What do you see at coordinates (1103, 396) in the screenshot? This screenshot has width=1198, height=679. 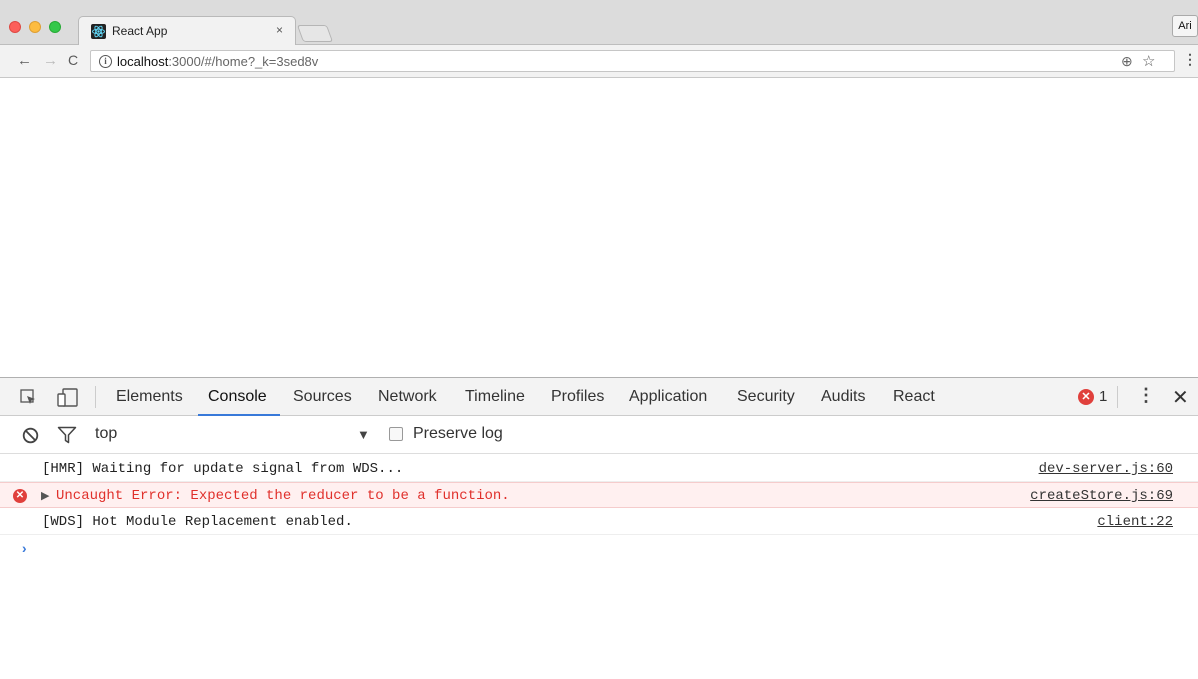 I see `error-count: 1` at bounding box center [1103, 396].